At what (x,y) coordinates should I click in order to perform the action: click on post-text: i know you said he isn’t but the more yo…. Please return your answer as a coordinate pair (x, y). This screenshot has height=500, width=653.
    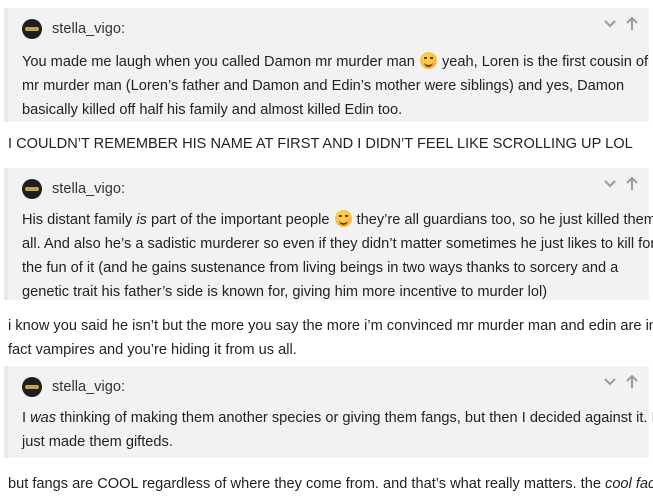
    Looking at the image, I should click on (330, 338).